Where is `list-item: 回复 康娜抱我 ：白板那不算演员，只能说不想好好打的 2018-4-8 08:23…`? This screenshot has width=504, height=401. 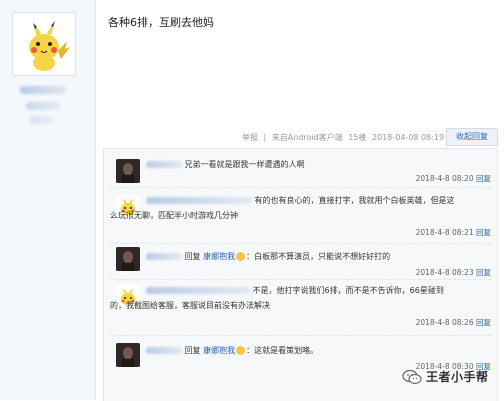
list-item: 回复 康娜抱我 ：白板那不算演员，只能说不想好好打的 2018-4-8 08:23… is located at coordinates (300, 262).